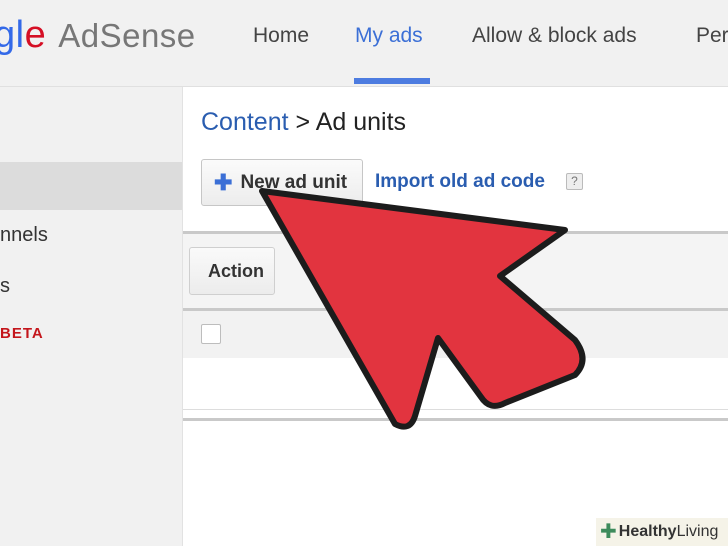 Image resolution: width=728 pixels, height=546 pixels. I want to click on table-header-row, so click(455, 334).